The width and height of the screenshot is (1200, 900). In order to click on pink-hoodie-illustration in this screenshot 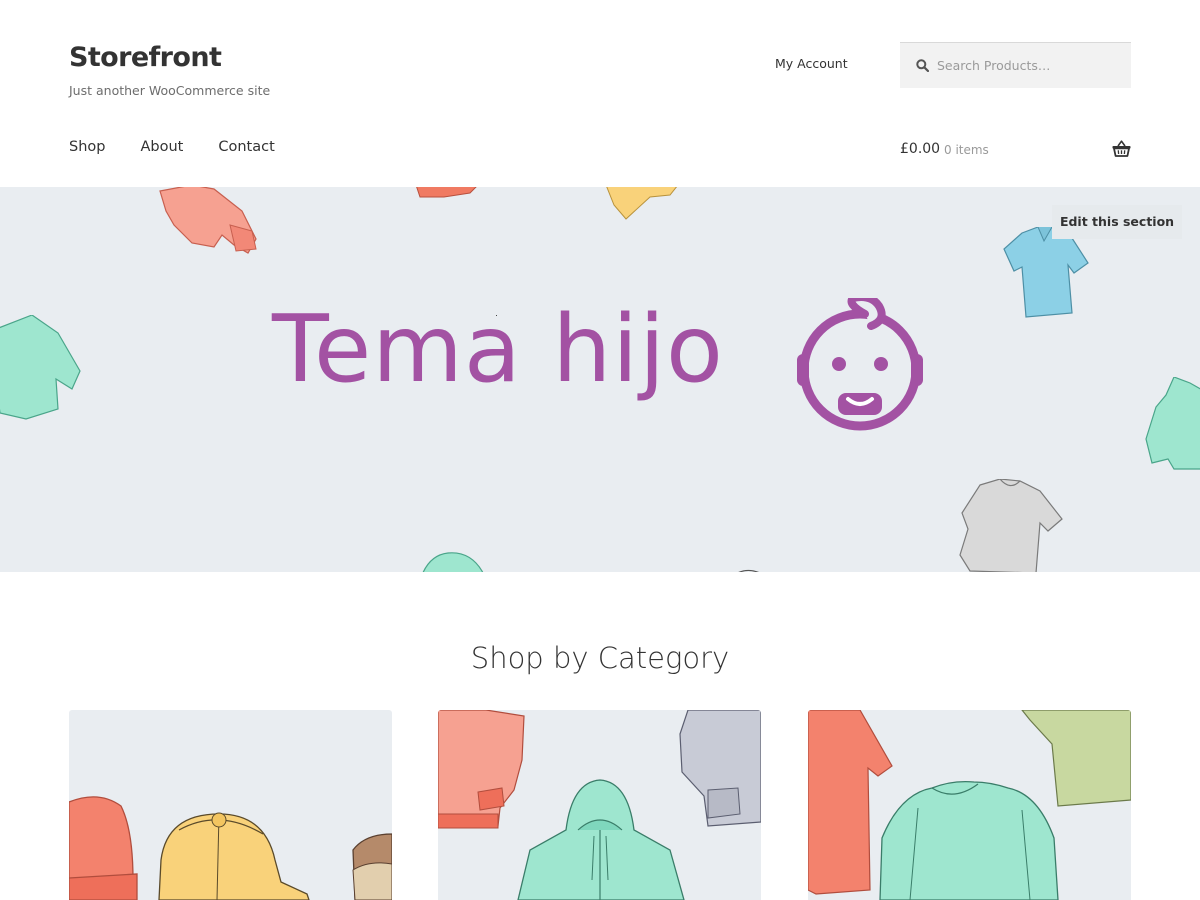, I will do `click(208, 220)`.